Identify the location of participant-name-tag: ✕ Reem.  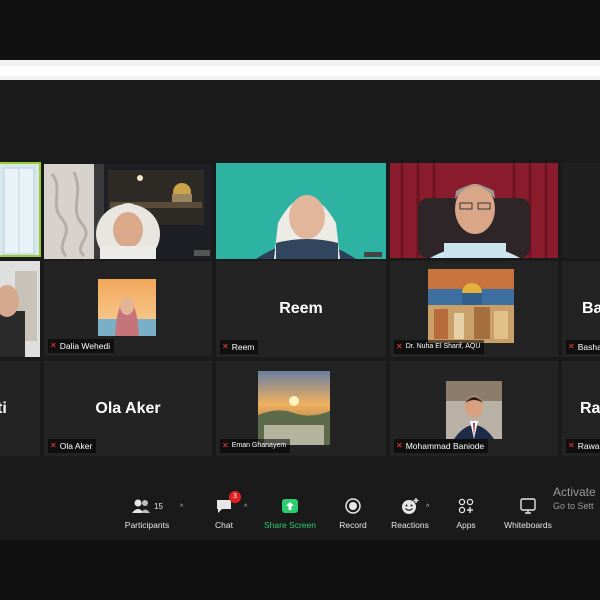
(239, 347).